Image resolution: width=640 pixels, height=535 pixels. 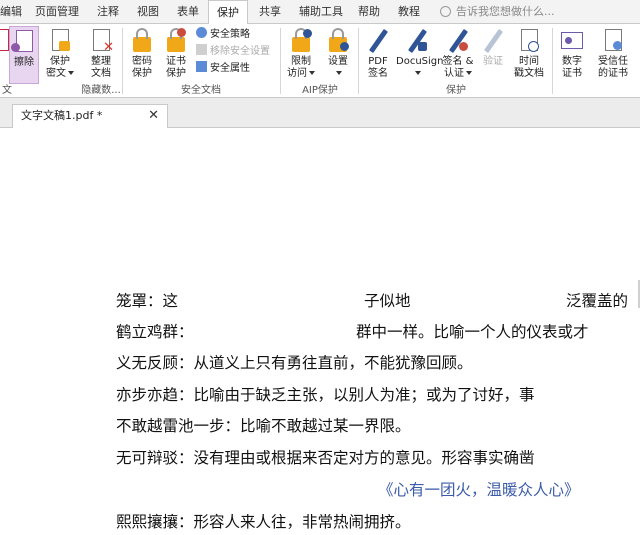 I want to click on organize-label: 整理, so click(x=101, y=61).